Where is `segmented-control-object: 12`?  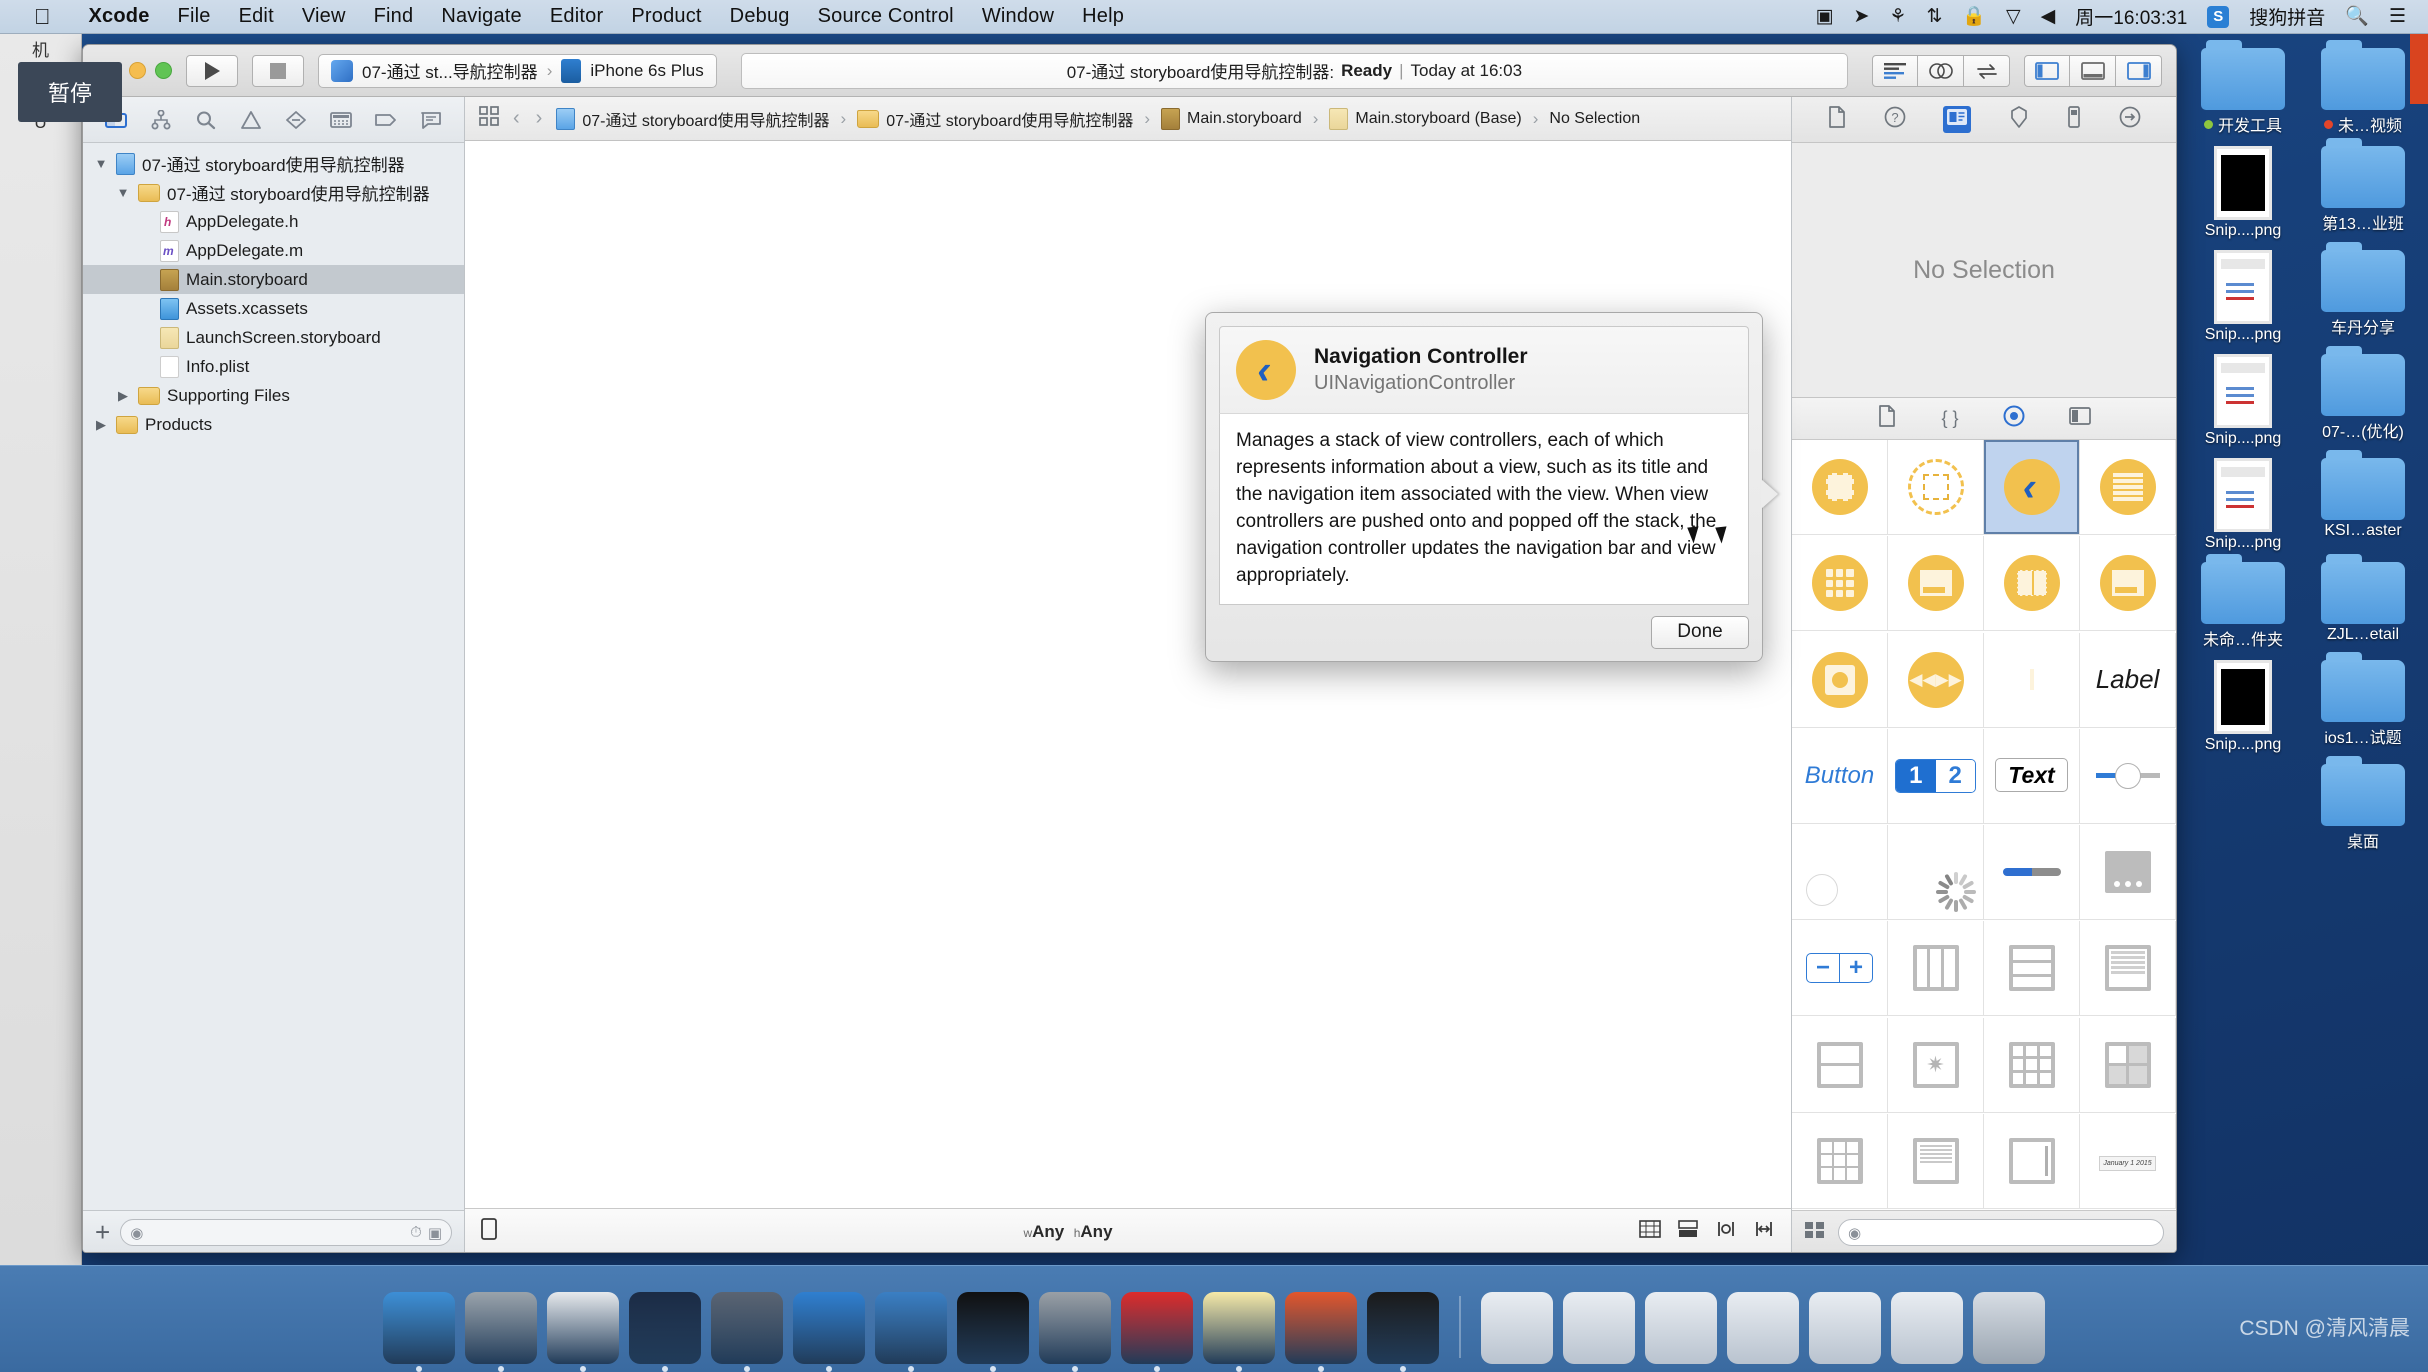 segmented-control-object: 12 is located at coordinates (1936, 776).